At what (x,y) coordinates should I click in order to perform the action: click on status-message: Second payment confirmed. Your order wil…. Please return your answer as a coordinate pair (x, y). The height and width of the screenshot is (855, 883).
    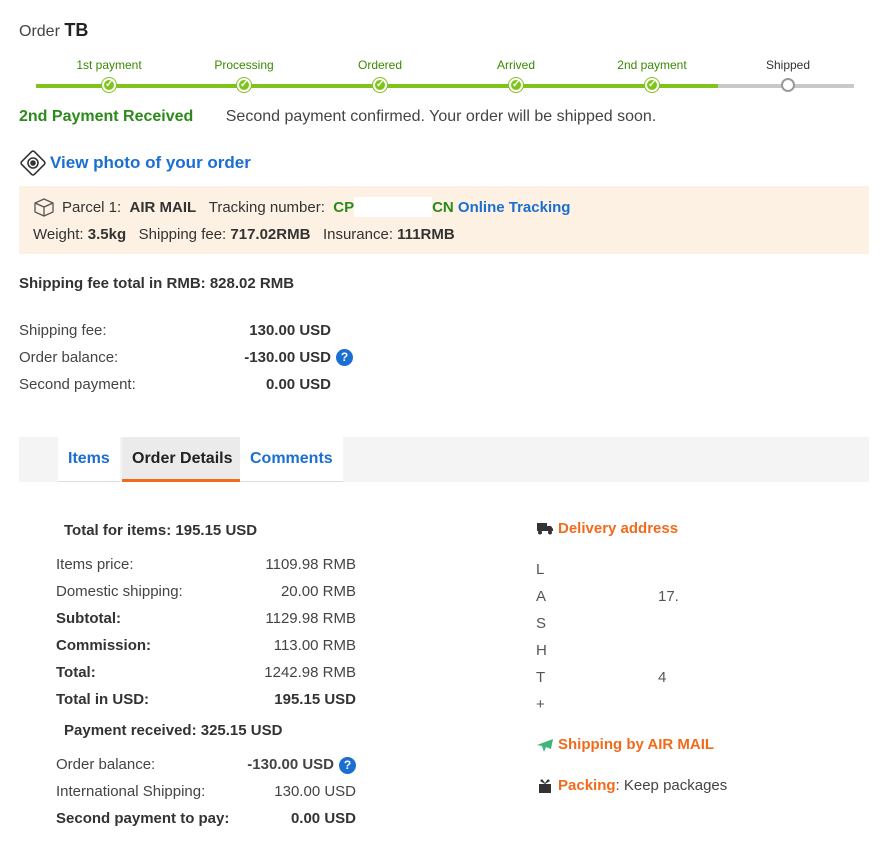
    Looking at the image, I should click on (441, 116).